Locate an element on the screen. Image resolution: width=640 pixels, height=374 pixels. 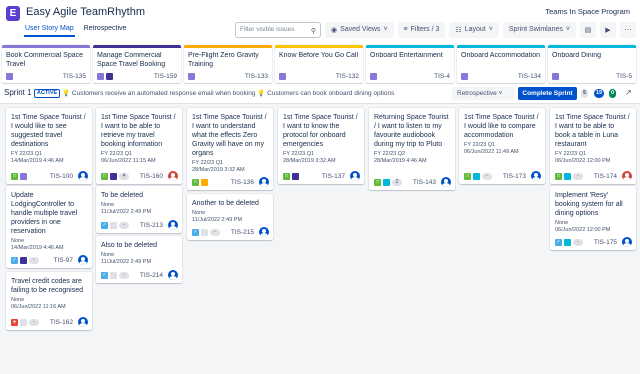
issue-key: TIS-215 is located at coordinates (242, 232).